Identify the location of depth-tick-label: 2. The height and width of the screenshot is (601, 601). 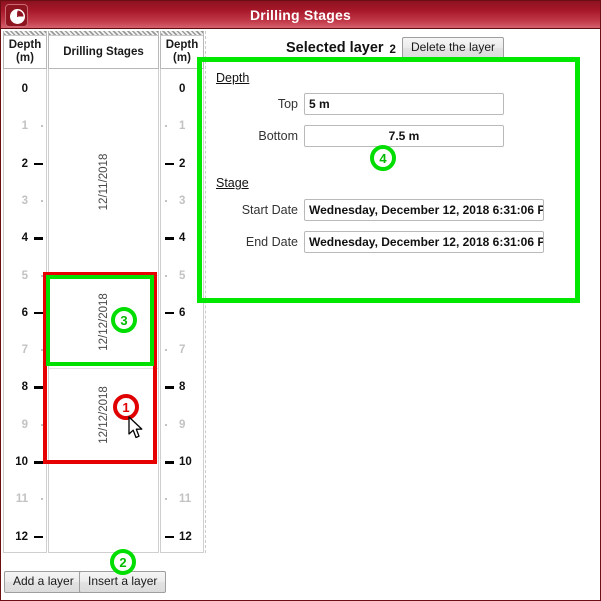
(24, 163).